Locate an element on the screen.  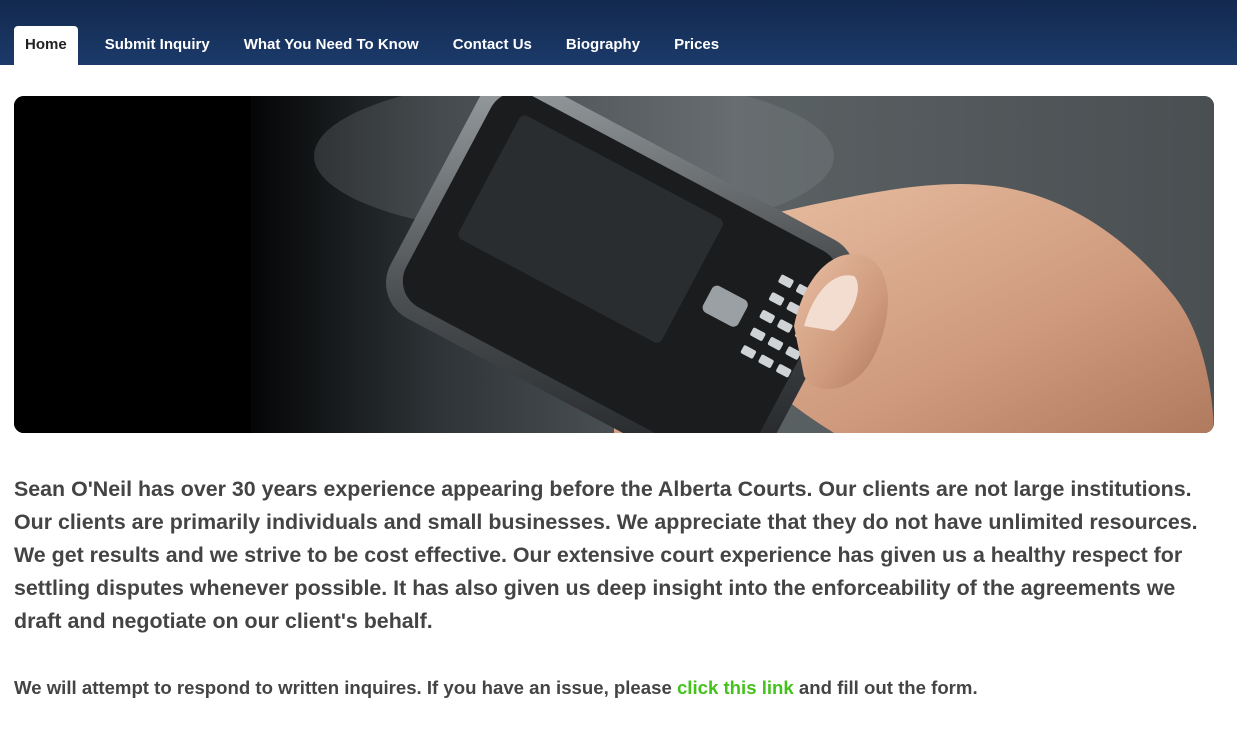
inquiry-form-link: click this link is located at coordinates (735, 687).